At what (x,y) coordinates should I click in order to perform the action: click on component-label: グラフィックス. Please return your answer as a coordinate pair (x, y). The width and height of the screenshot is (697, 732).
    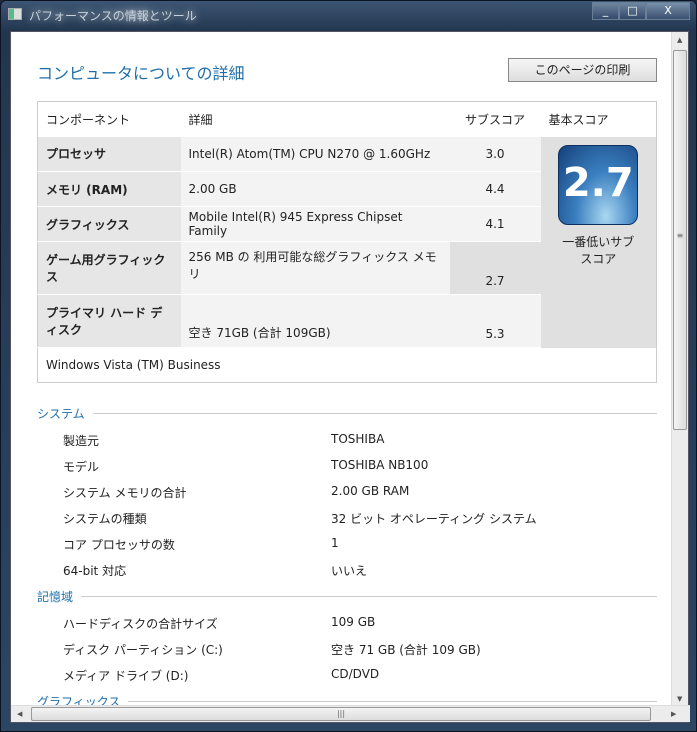
    Looking at the image, I should click on (109, 224).